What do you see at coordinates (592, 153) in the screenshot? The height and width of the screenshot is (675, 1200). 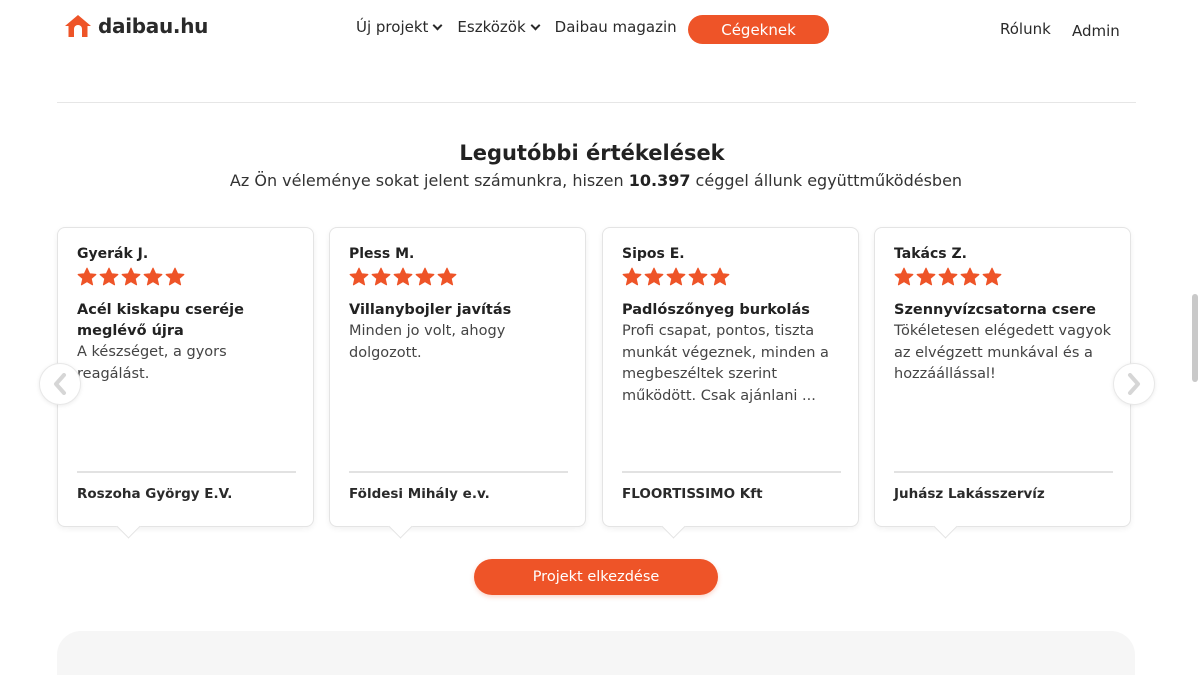 I see `section-title: Legutóbbi értékelések` at bounding box center [592, 153].